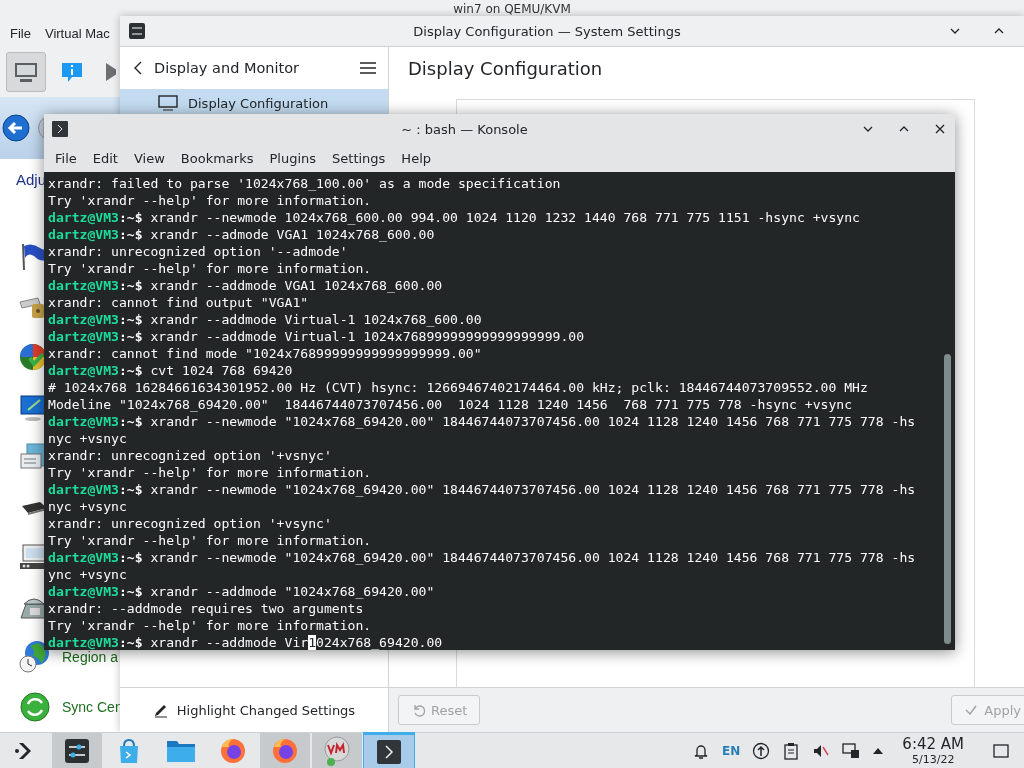 The width and height of the screenshot is (1024, 768). I want to click on menu-item: Bookmarks, so click(217, 158).